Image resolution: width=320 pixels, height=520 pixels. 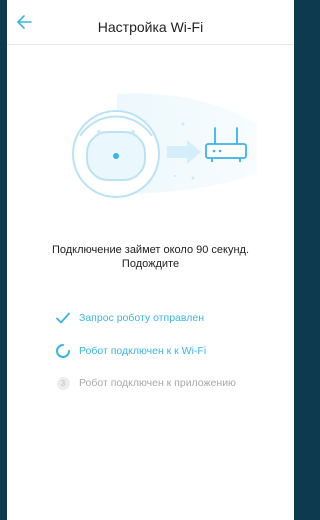 I want to click on step-label: Робот подключен к приложению, so click(x=157, y=383).